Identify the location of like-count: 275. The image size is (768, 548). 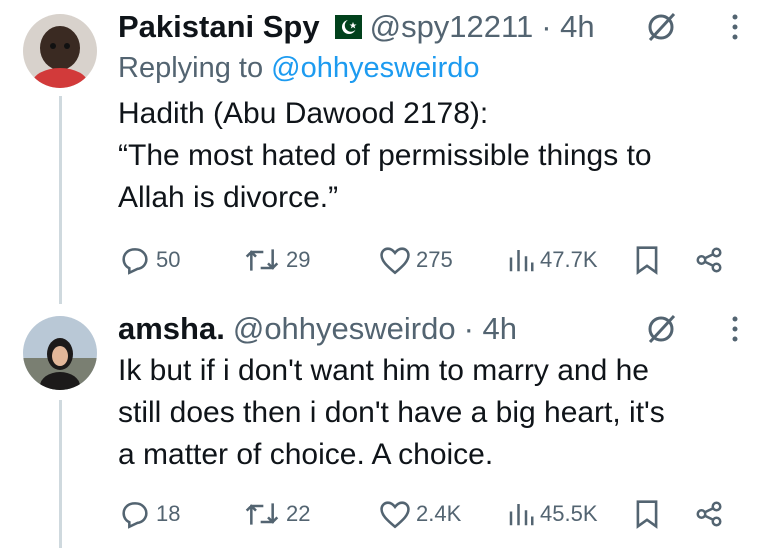
(434, 259).